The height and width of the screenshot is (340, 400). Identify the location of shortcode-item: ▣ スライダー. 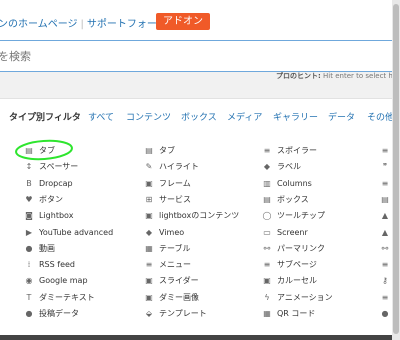
(171, 281).